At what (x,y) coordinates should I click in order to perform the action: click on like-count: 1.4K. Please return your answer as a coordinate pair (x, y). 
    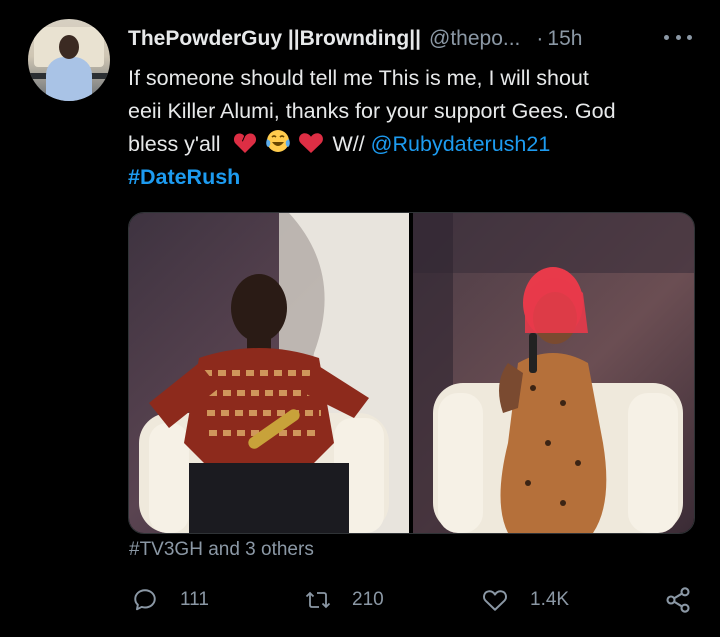
    Looking at the image, I should click on (550, 599).